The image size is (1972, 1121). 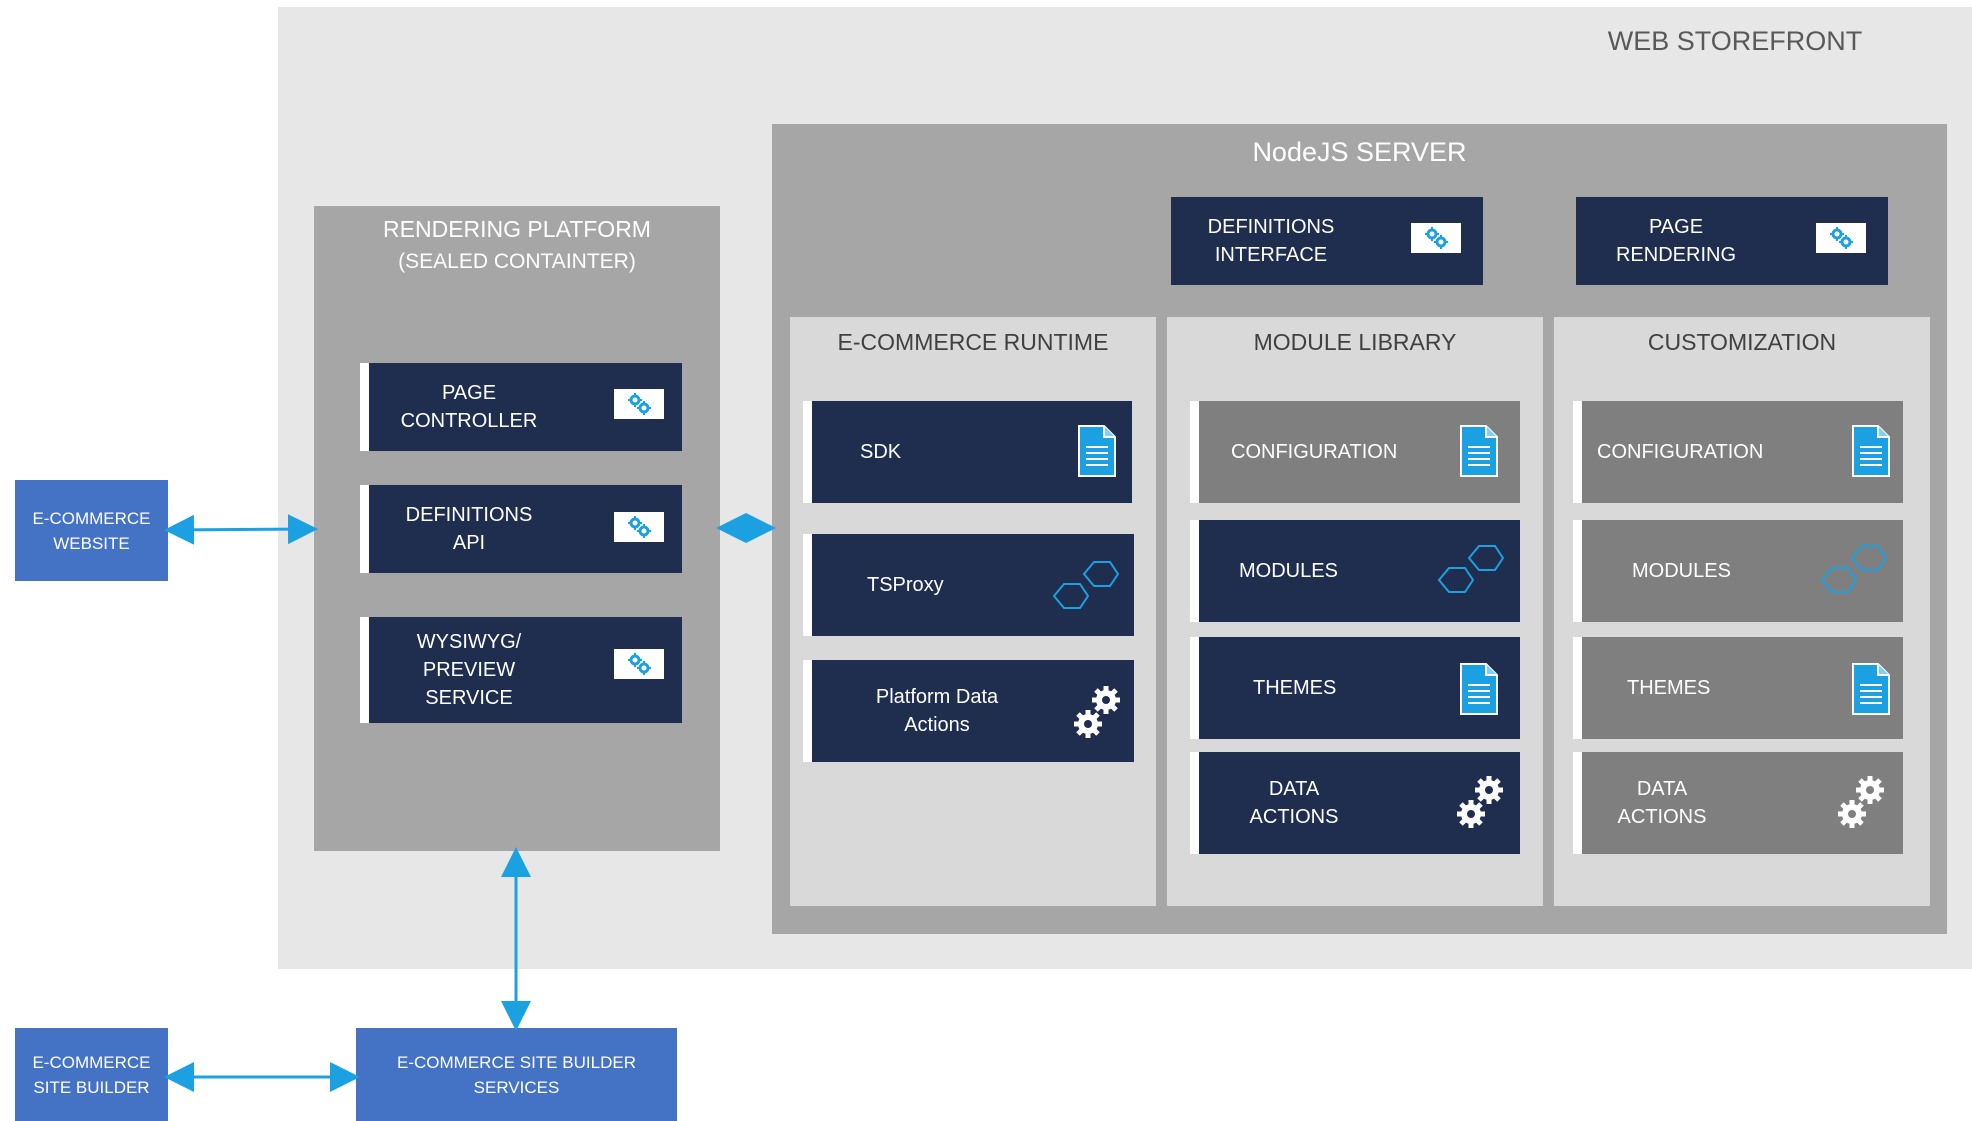 I want to click on configuration-card: CONFIGURATION, so click(x=1355, y=452).